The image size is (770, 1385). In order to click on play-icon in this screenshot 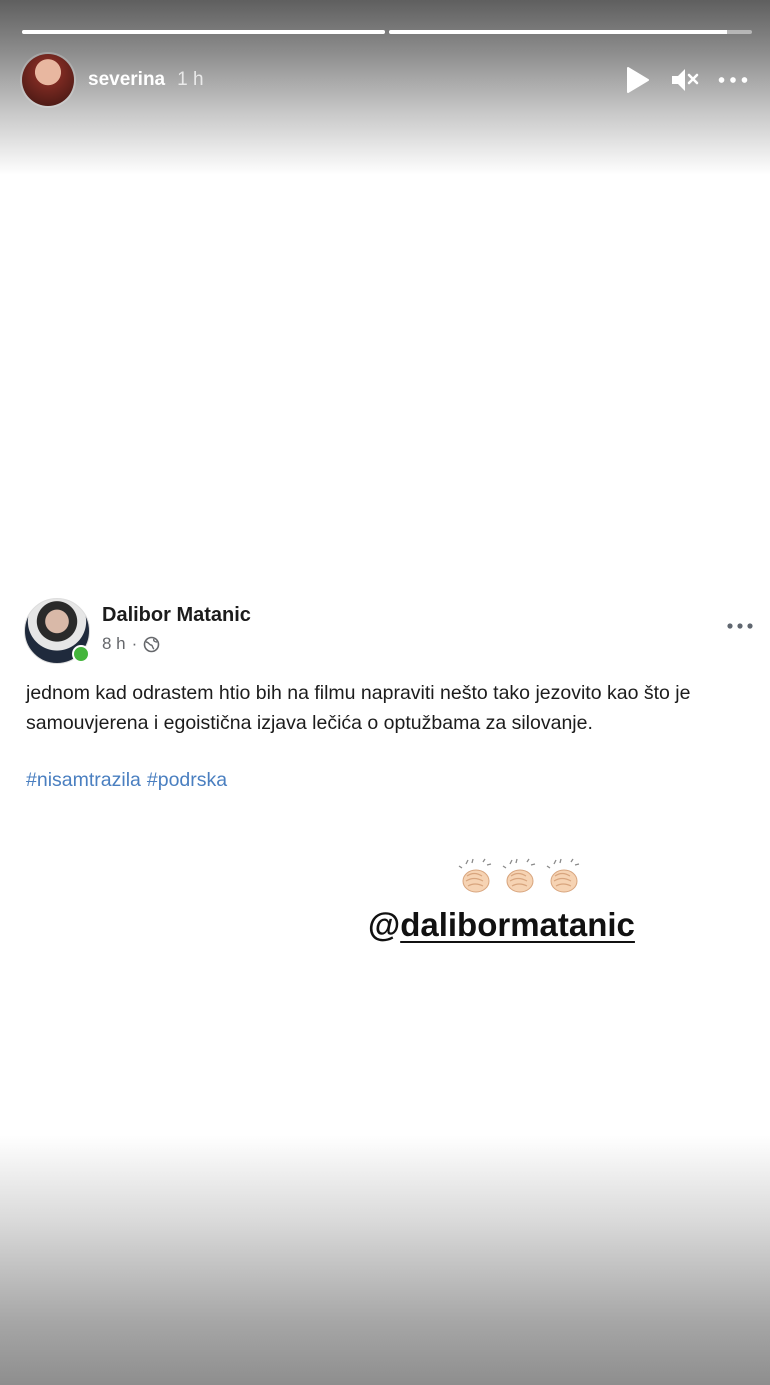, I will do `click(638, 80)`.